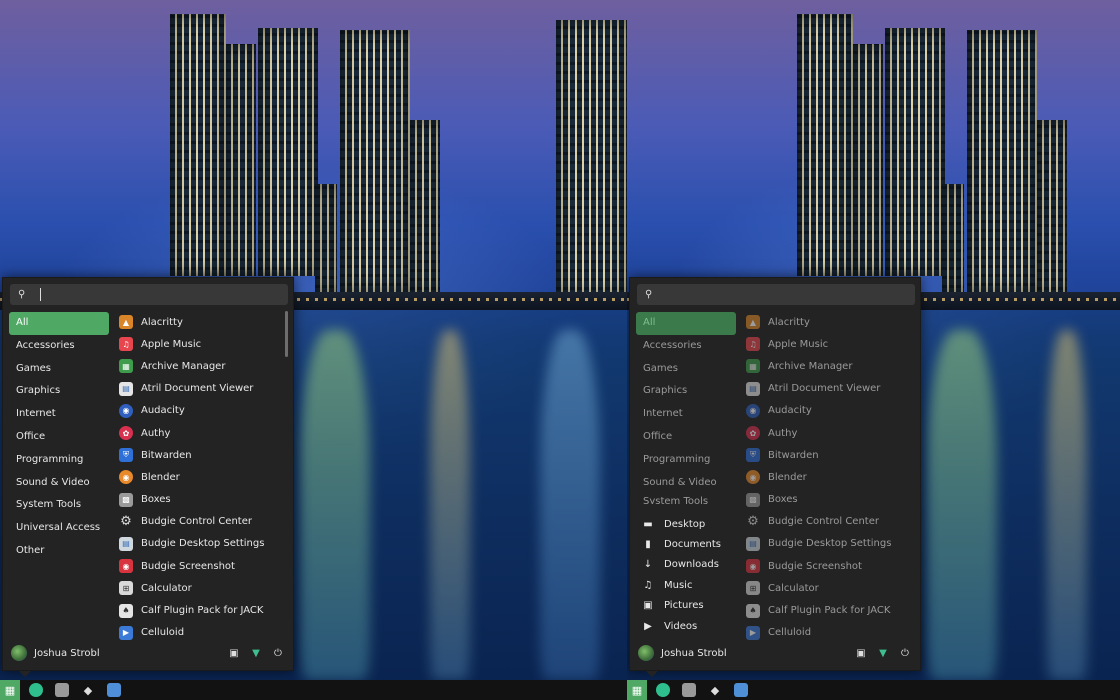  Describe the element at coordinates (810, 366) in the screenshot. I see `app-label: Archive Manager` at that location.